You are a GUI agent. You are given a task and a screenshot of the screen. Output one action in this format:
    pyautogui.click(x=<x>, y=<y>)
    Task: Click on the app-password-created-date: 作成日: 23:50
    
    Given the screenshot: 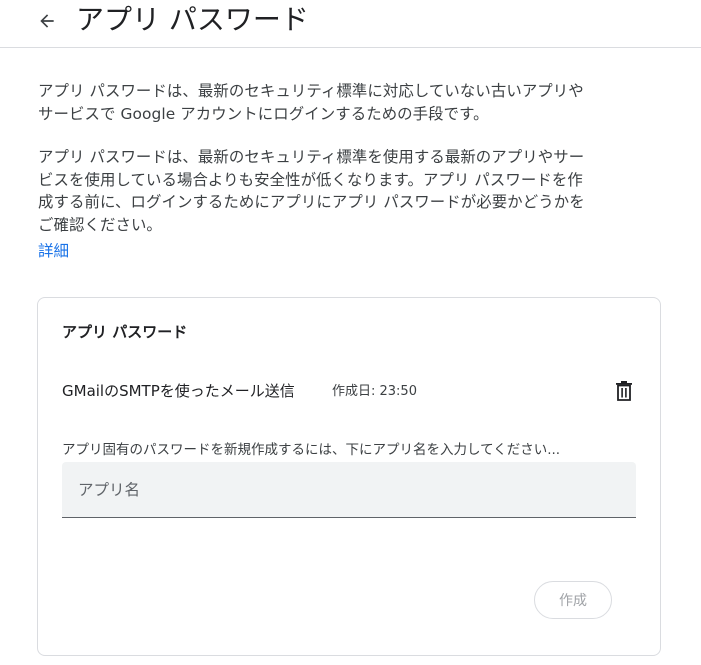 What is the action you would take?
    pyautogui.click(x=374, y=391)
    